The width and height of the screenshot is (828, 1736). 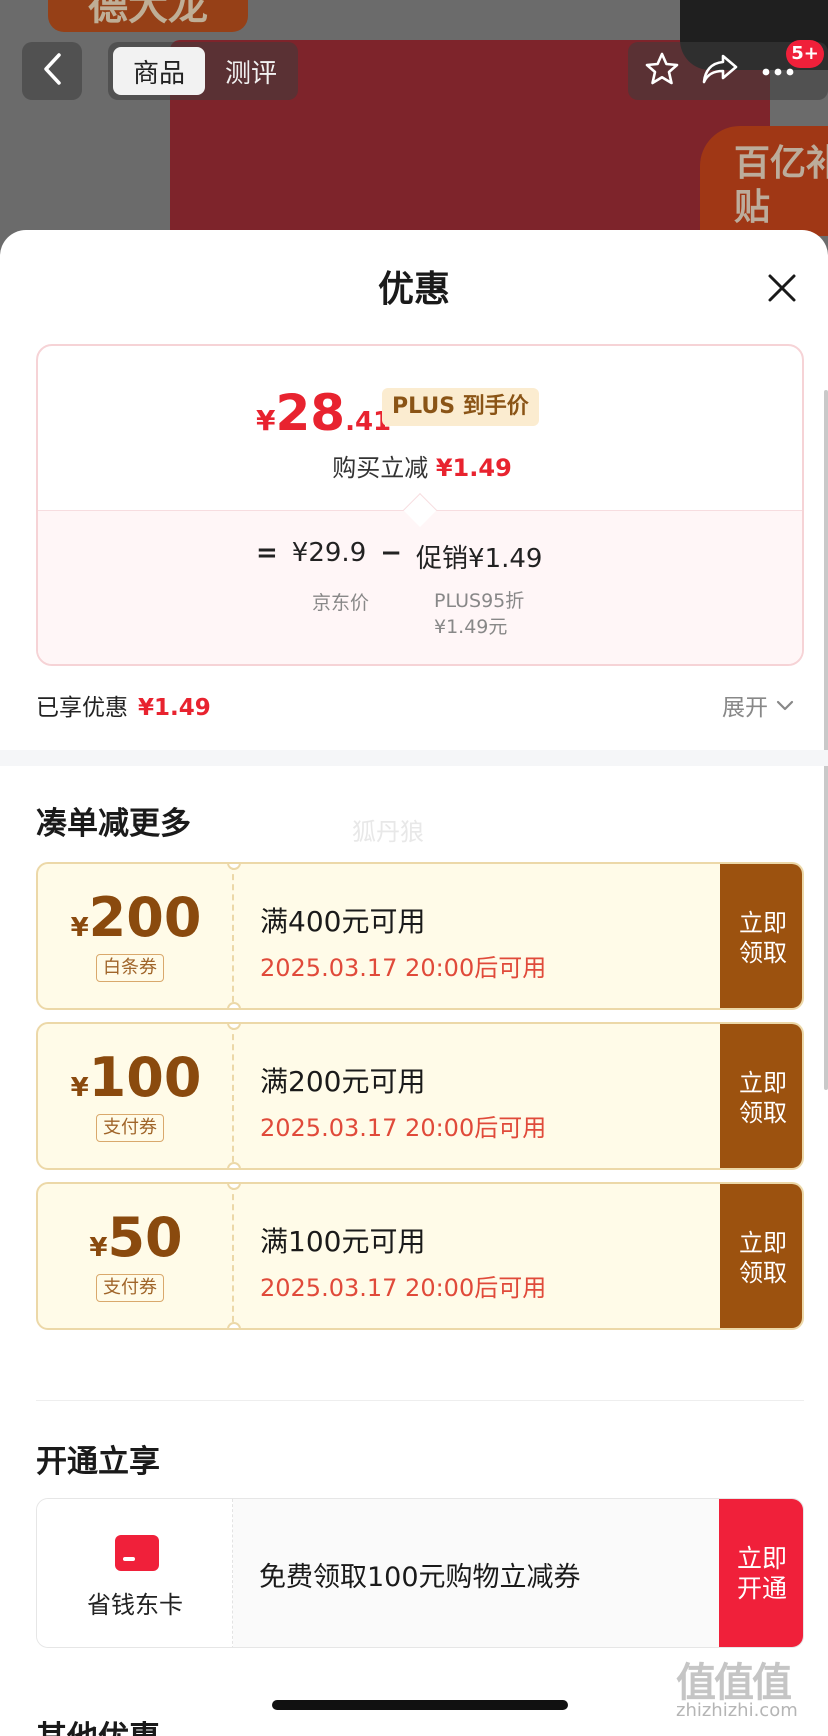 I want to click on tab-product: 商品, so click(x=159, y=71).